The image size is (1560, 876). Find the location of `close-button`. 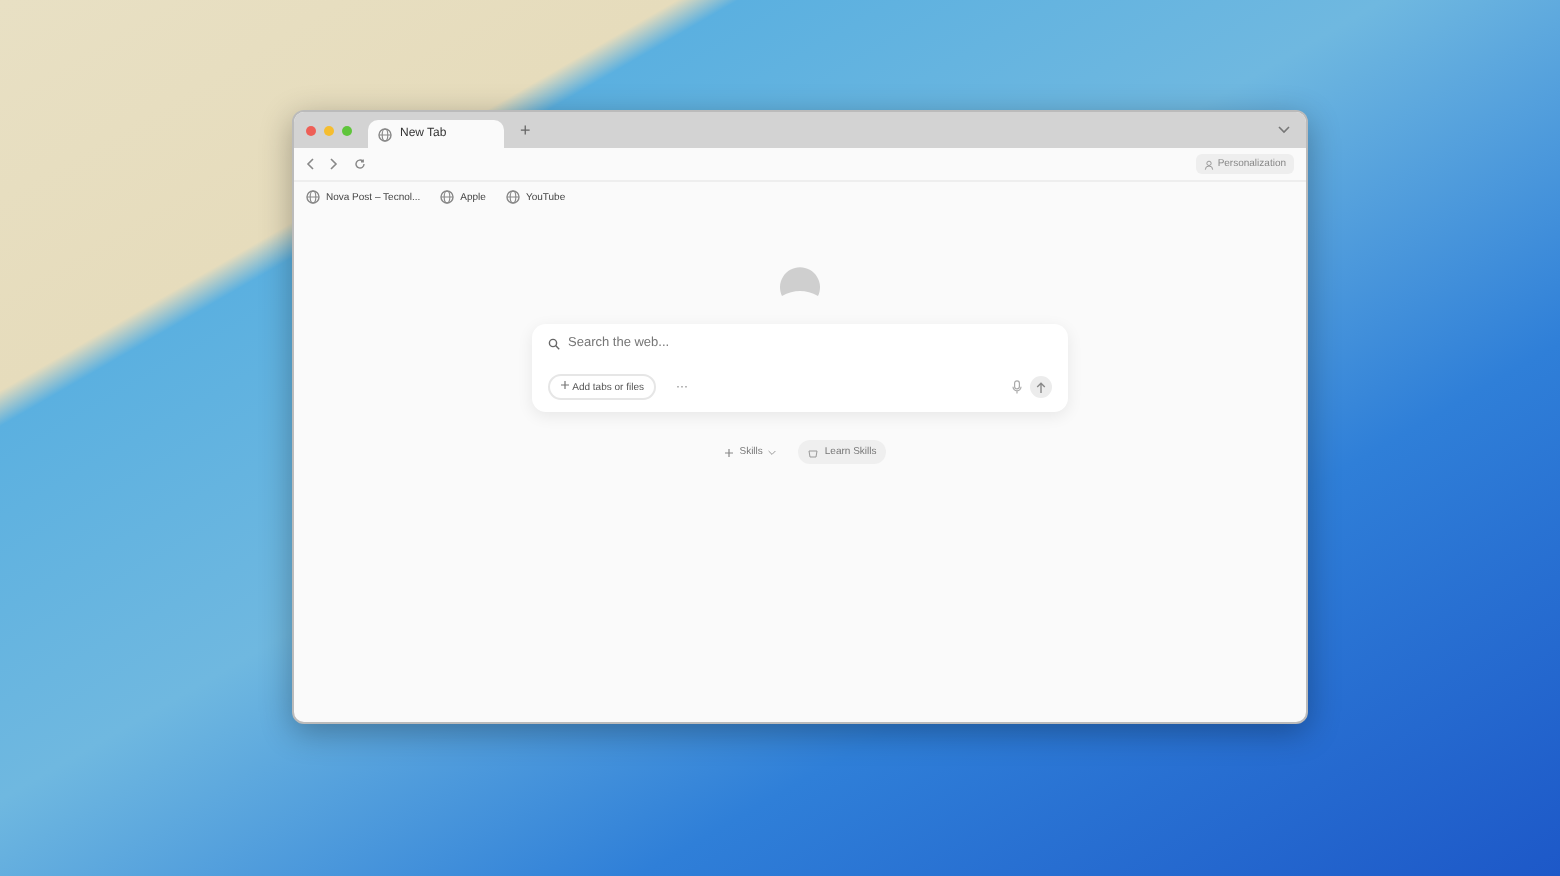

close-button is located at coordinates (311, 130).